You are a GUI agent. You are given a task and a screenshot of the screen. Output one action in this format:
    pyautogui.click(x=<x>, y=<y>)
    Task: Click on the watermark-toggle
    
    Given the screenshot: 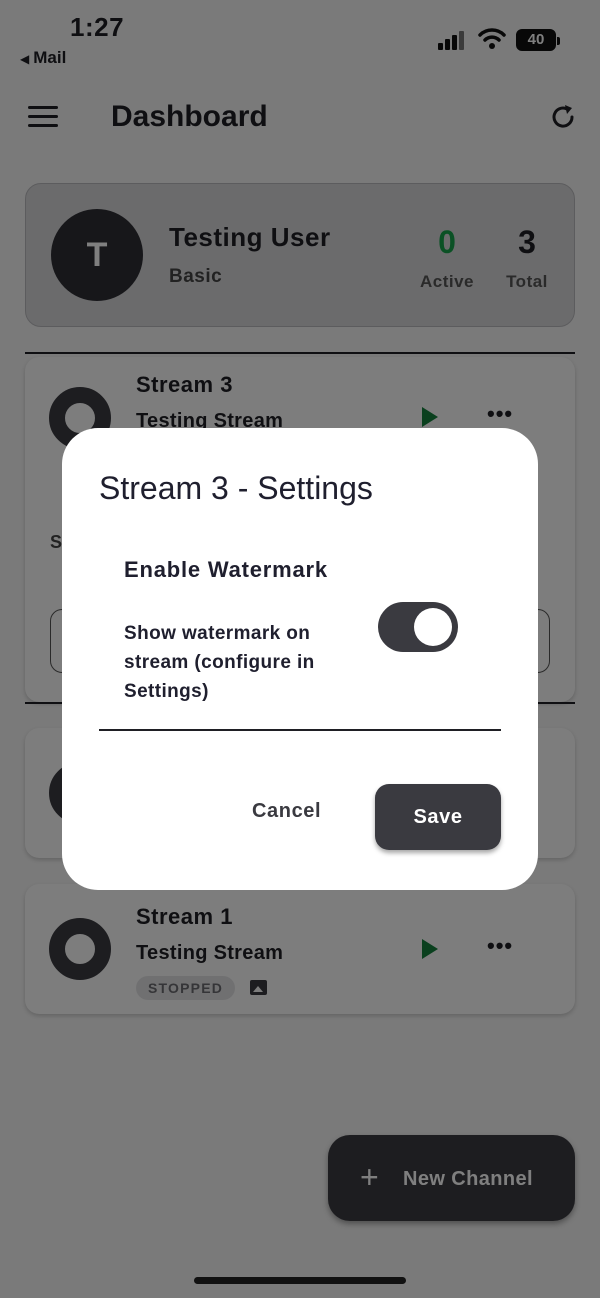 What is the action you would take?
    pyautogui.click(x=418, y=627)
    